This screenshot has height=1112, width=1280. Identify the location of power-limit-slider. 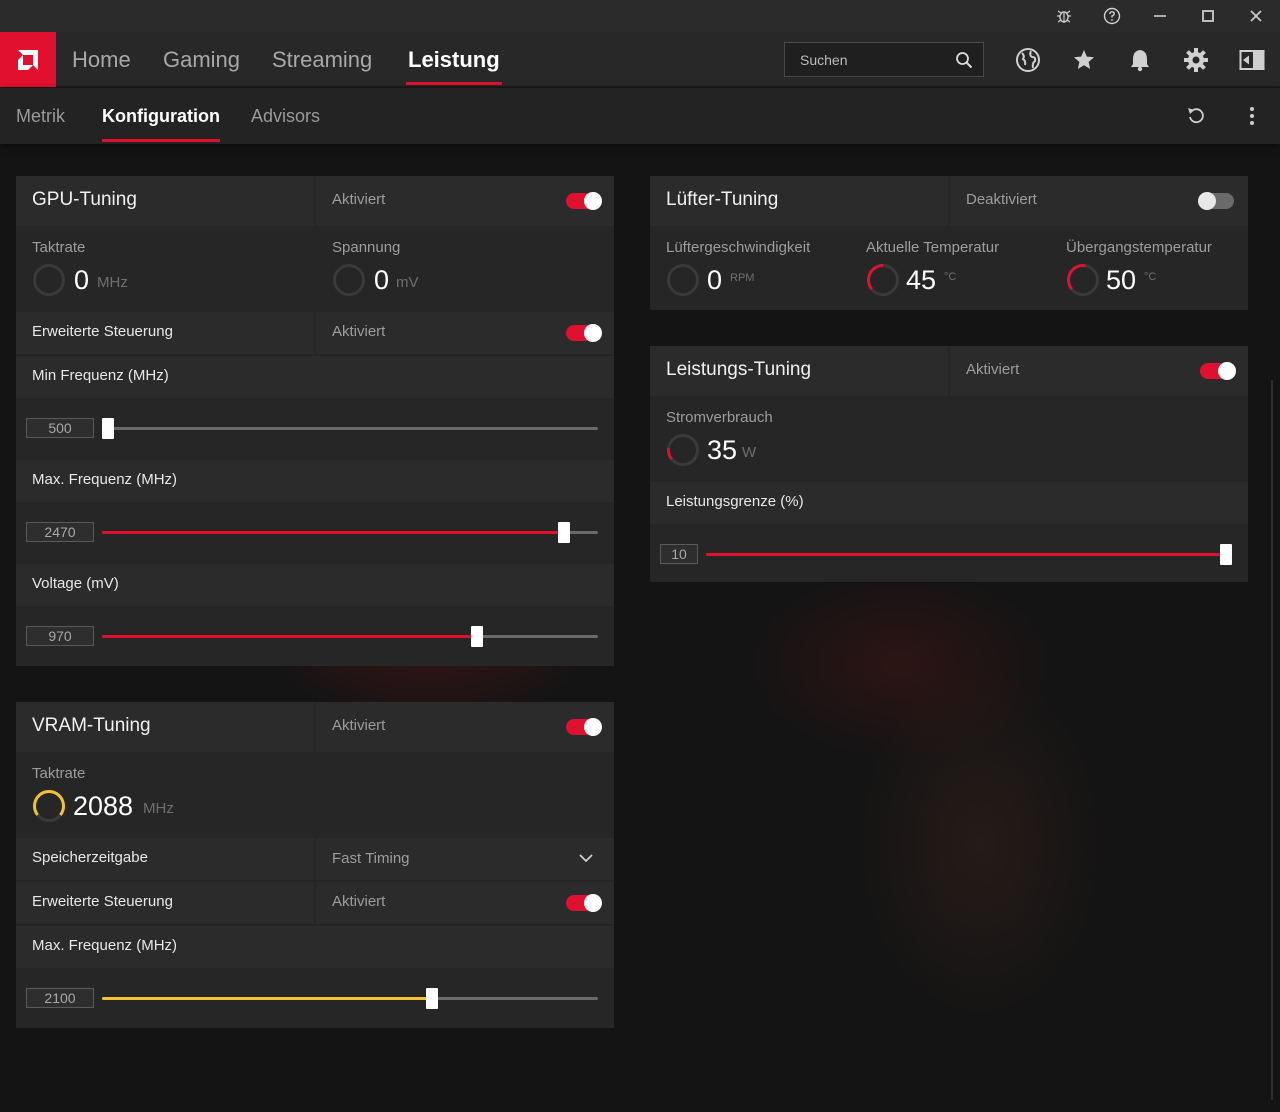
(969, 554).